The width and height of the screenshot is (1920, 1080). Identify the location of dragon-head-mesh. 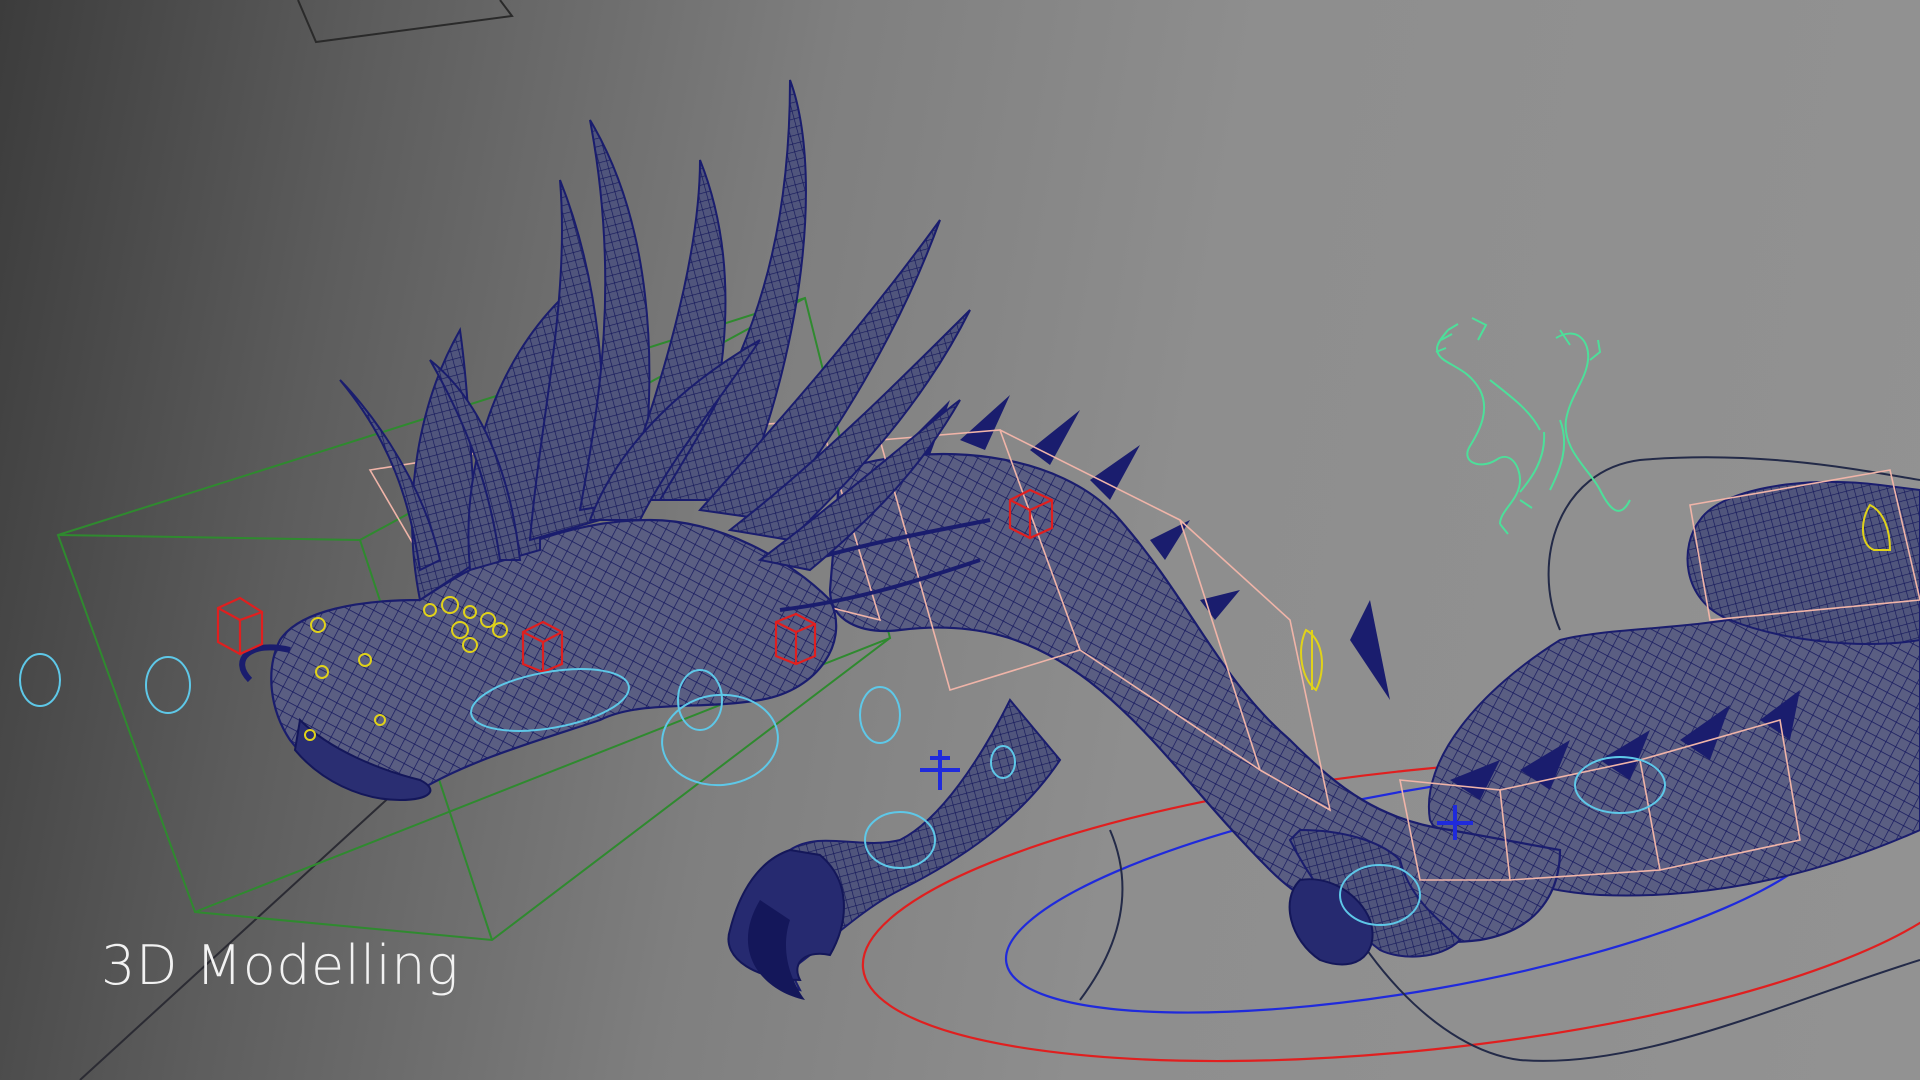
(554, 656).